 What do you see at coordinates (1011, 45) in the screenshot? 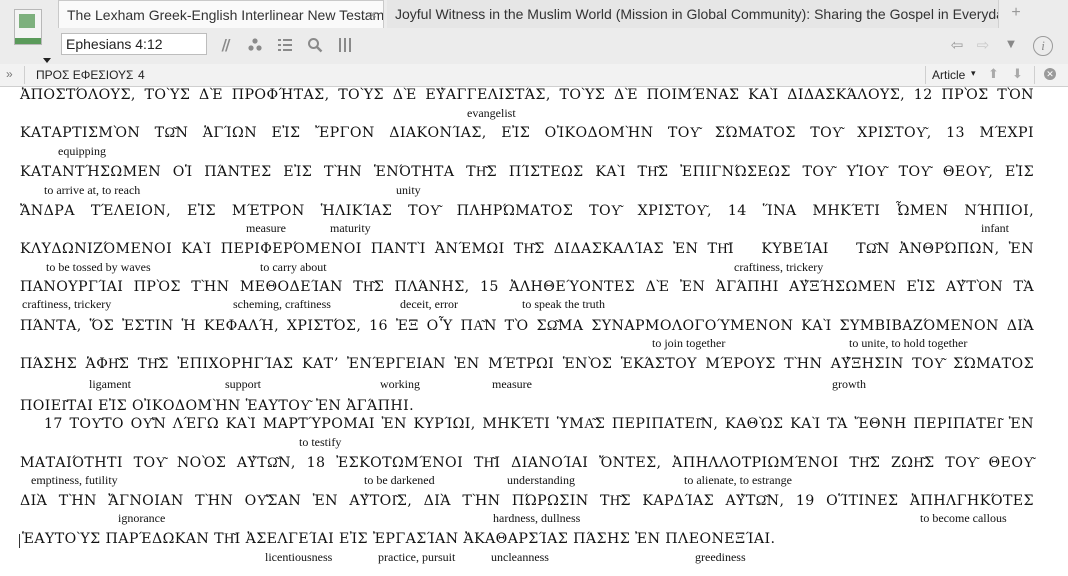
I see `history-dropdown-icon: ▼` at bounding box center [1011, 45].